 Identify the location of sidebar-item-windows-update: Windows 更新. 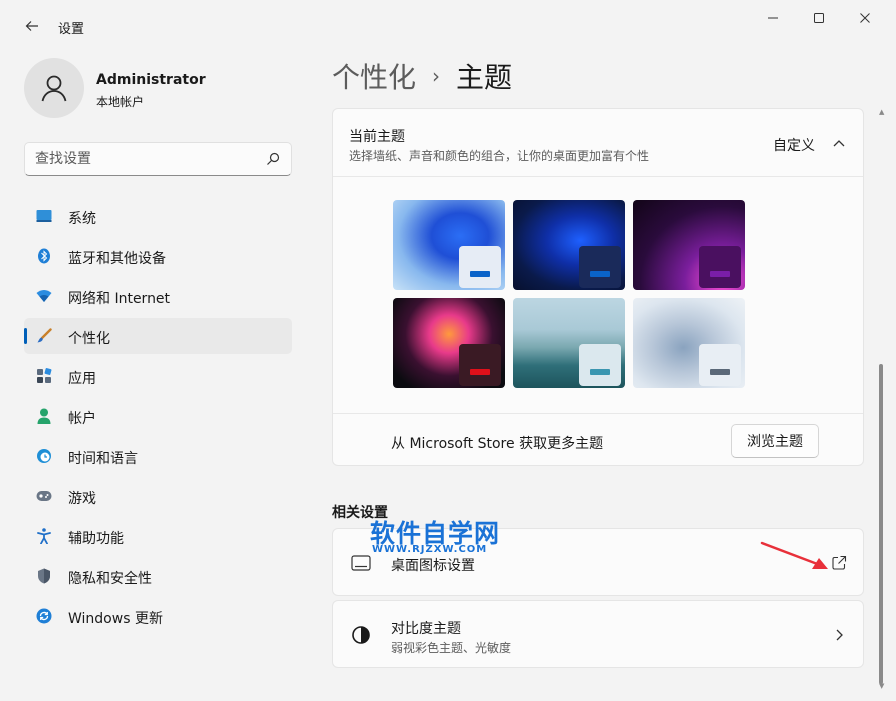
(158, 616).